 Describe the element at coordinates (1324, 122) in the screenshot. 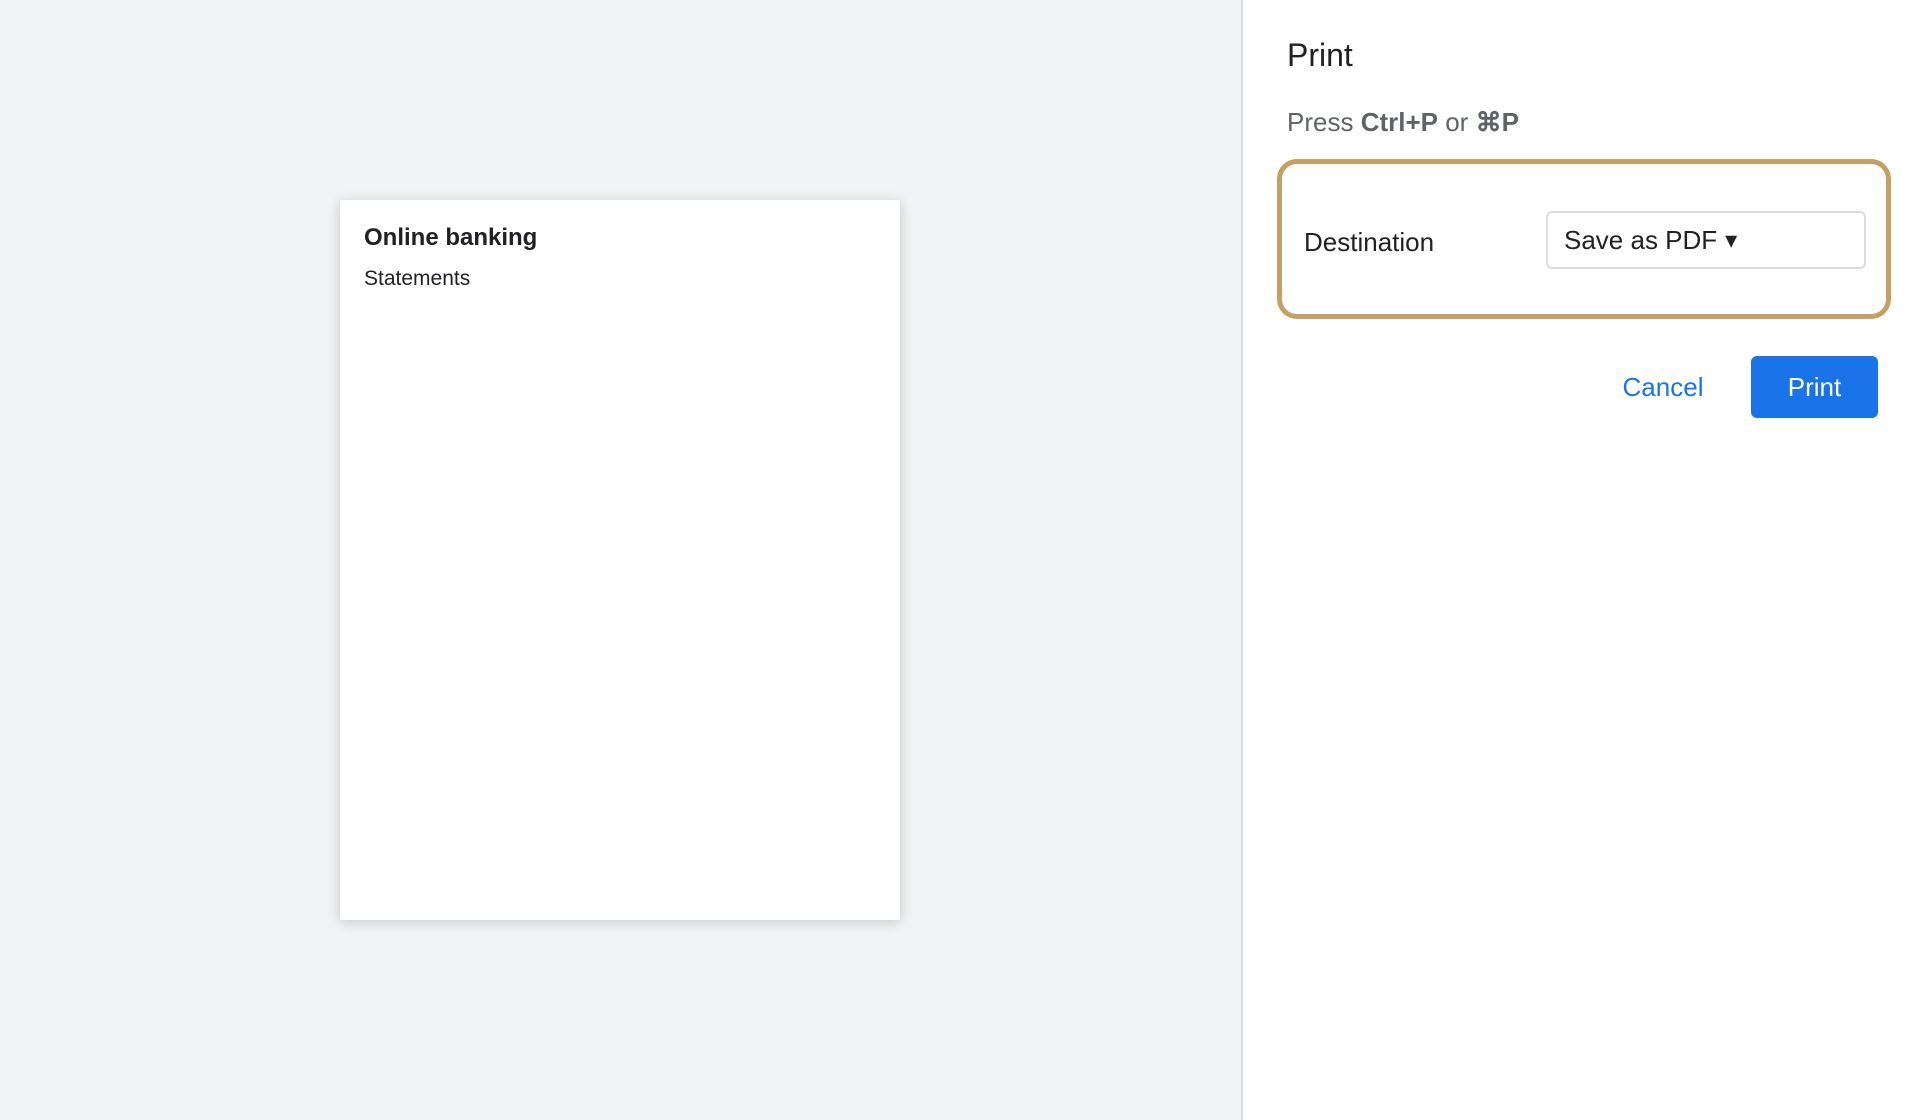

I see `hint-prefix: Press` at that location.